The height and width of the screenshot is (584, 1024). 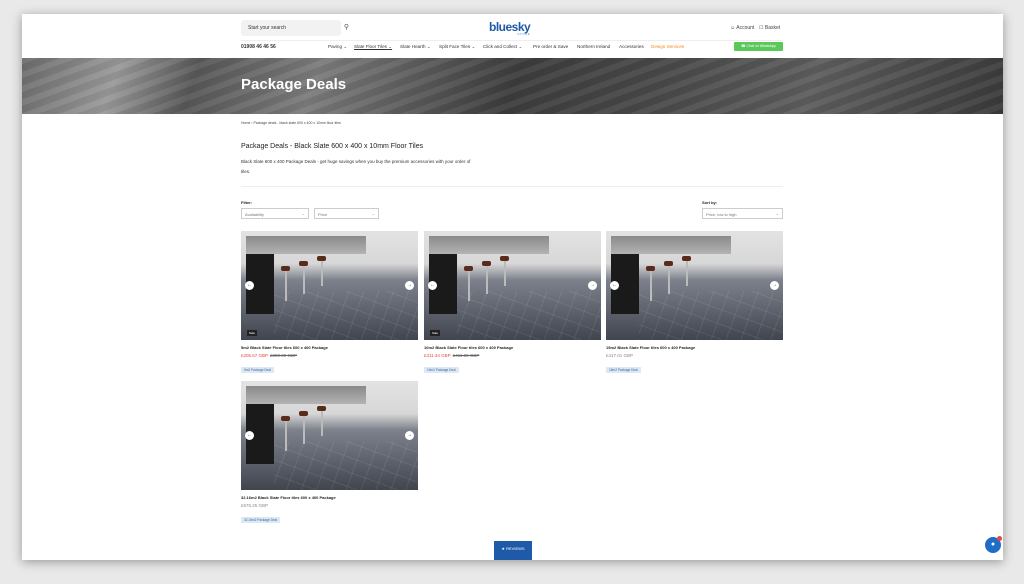 What do you see at coordinates (441, 370) in the screenshot?
I see `product-tag: 10m2 Package Deal` at bounding box center [441, 370].